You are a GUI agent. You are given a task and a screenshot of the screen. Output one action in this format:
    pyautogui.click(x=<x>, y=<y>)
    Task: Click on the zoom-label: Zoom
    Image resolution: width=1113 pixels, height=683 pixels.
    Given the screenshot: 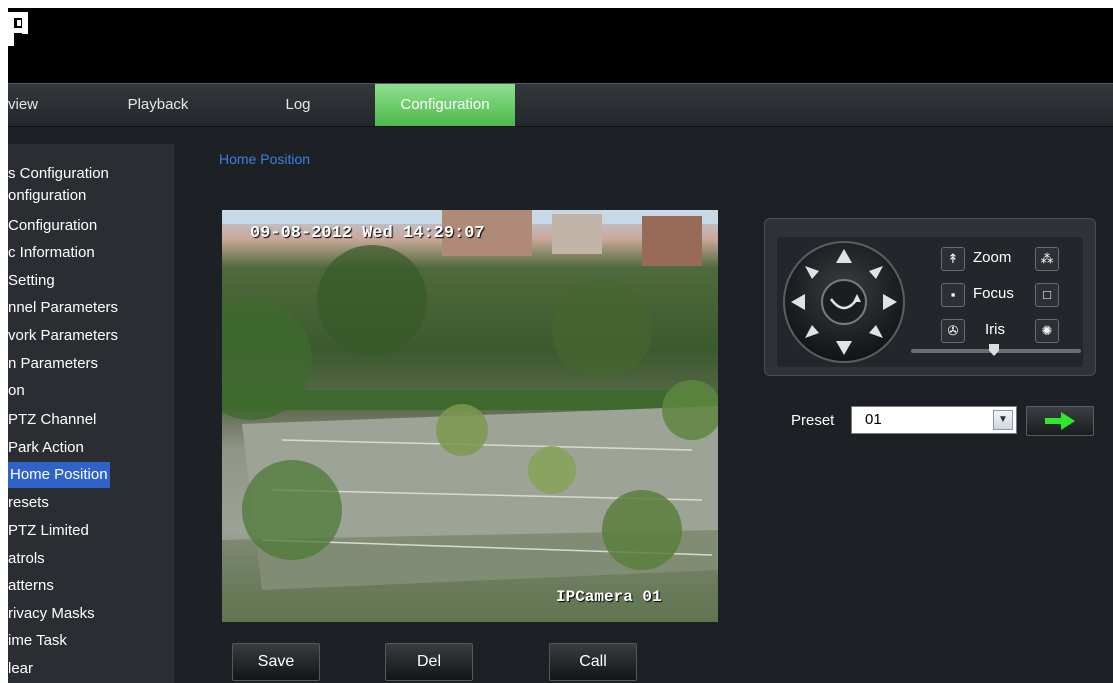 What is the action you would take?
    pyautogui.click(x=992, y=257)
    